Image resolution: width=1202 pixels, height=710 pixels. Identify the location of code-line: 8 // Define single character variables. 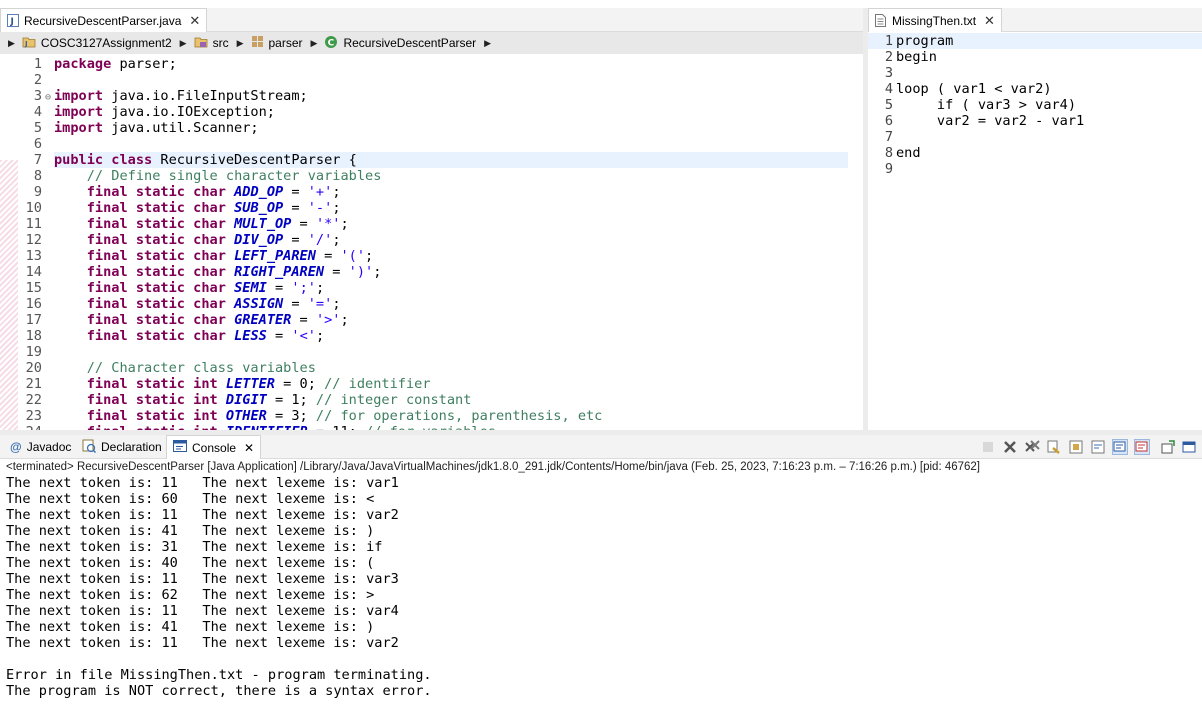
(207, 176).